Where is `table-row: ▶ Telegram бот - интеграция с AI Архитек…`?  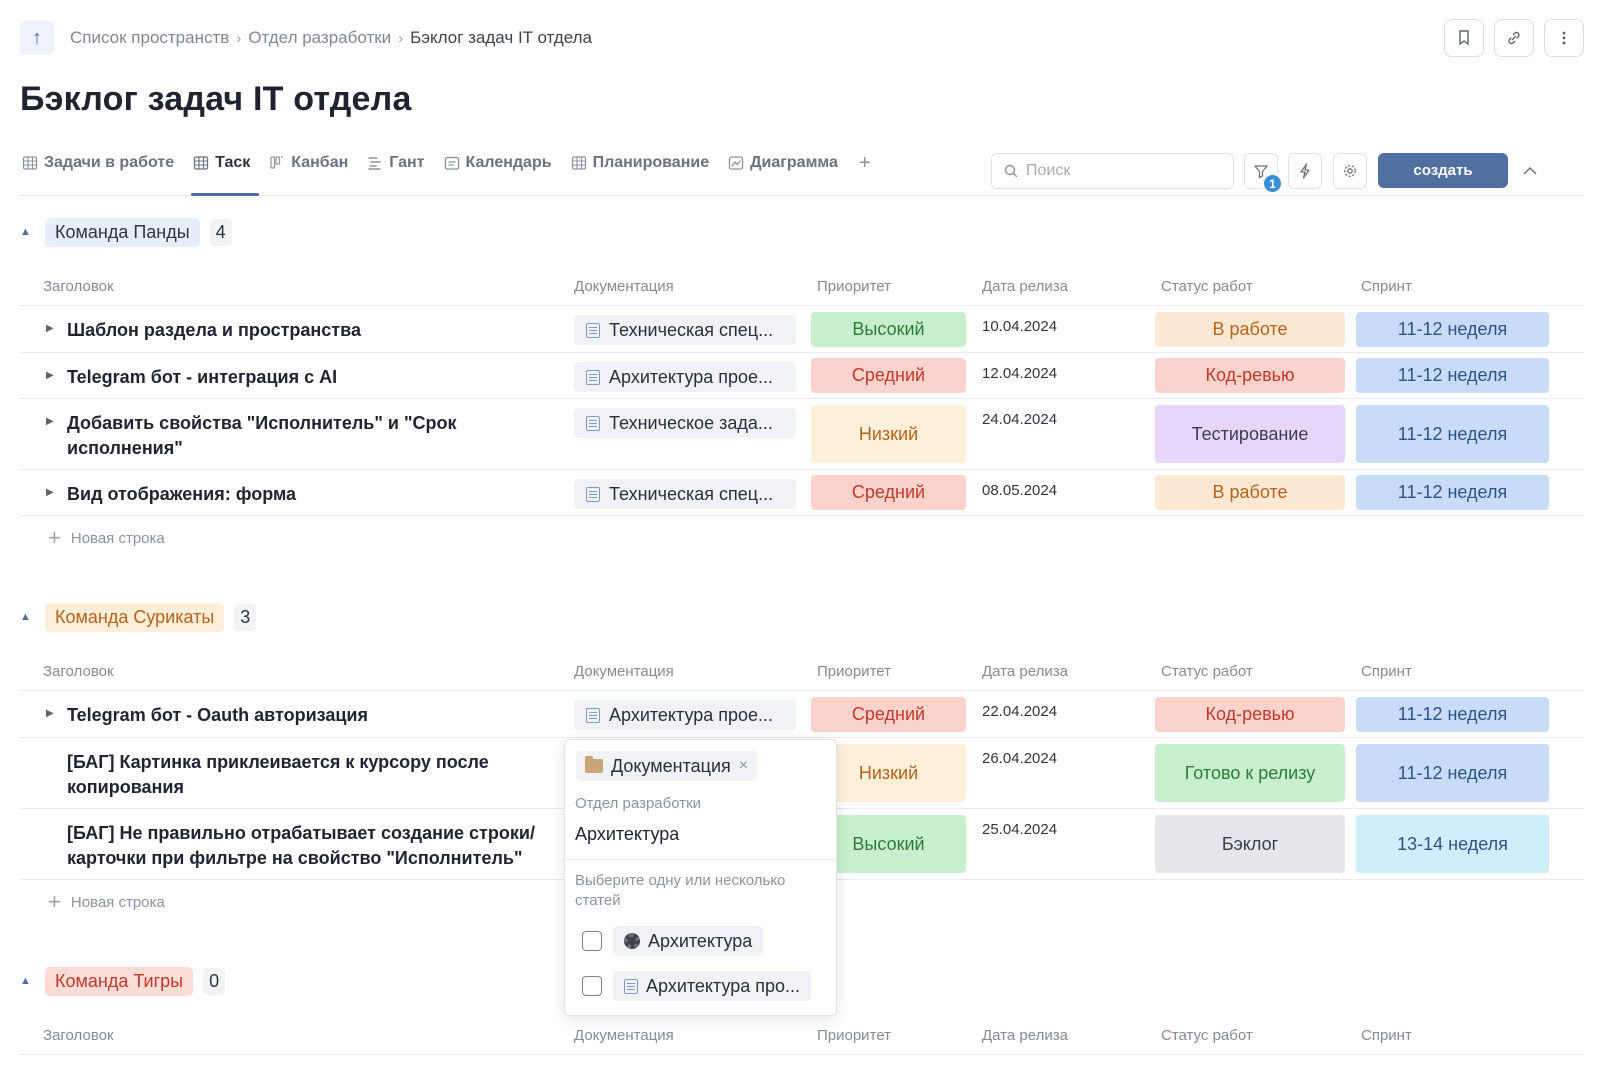
table-row: ▶ Telegram бот - интеграция с AI Архитек… is located at coordinates (802, 376).